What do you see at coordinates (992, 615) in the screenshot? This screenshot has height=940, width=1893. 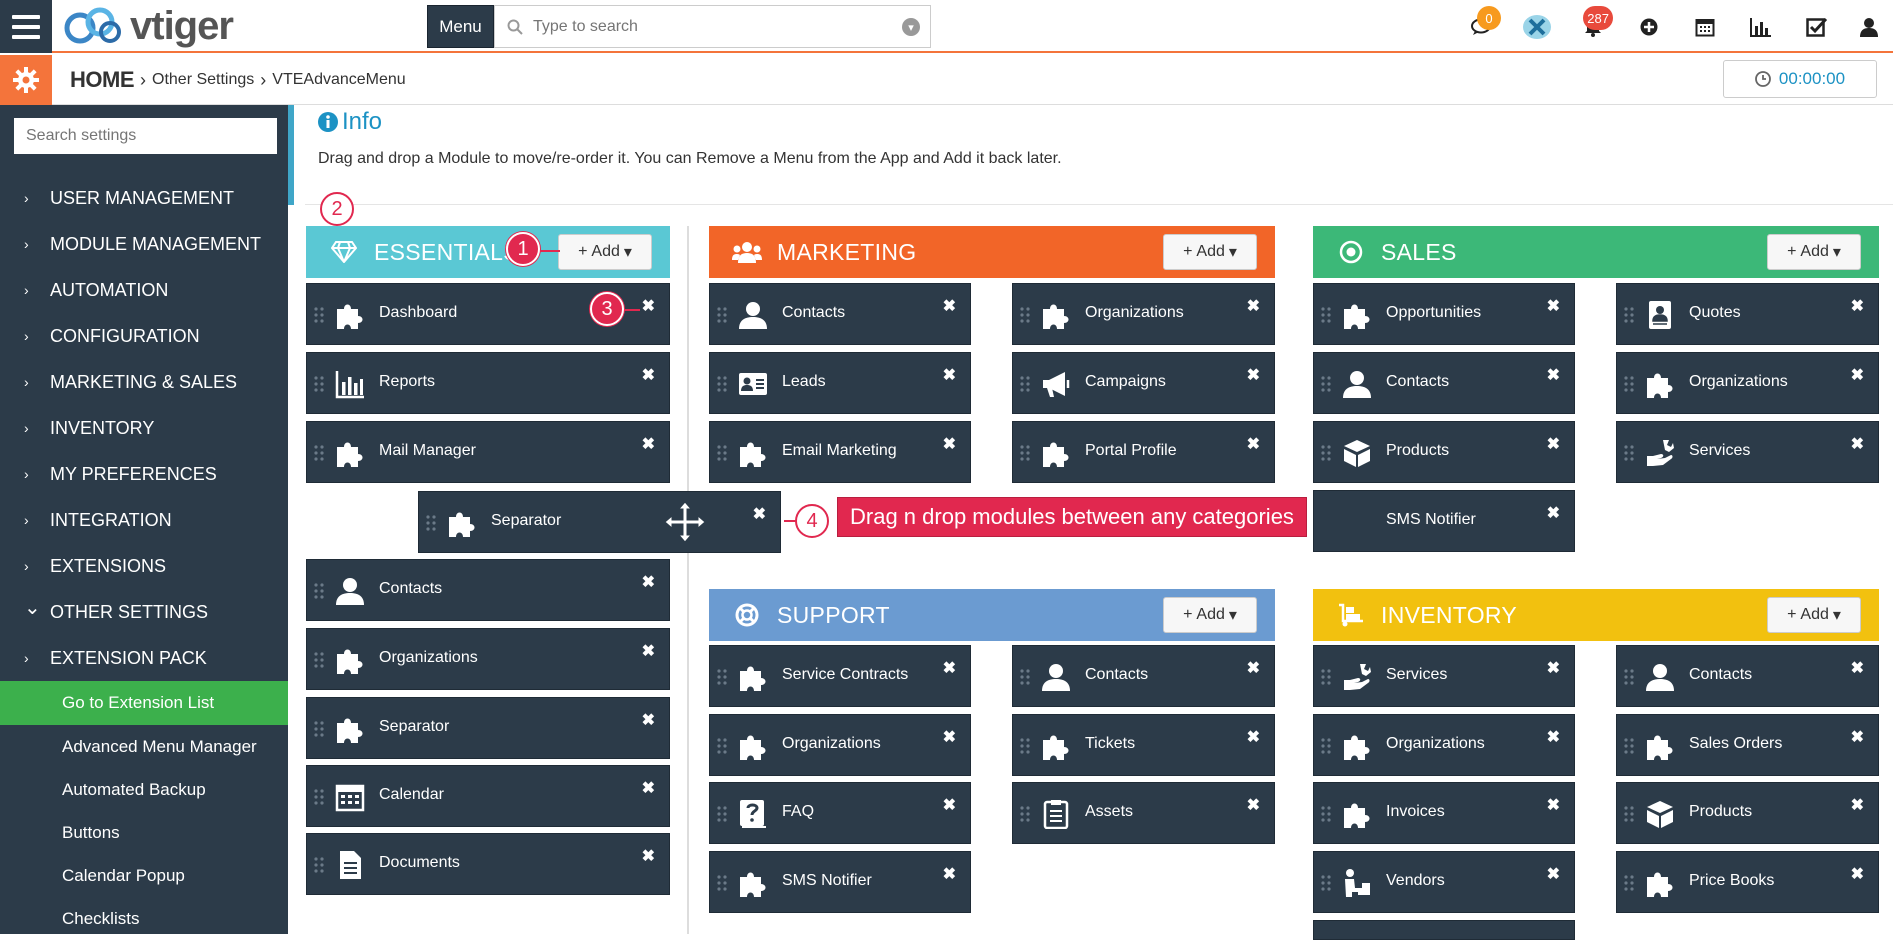 I see `category-header-support: SUPPORT + Add ▾` at bounding box center [992, 615].